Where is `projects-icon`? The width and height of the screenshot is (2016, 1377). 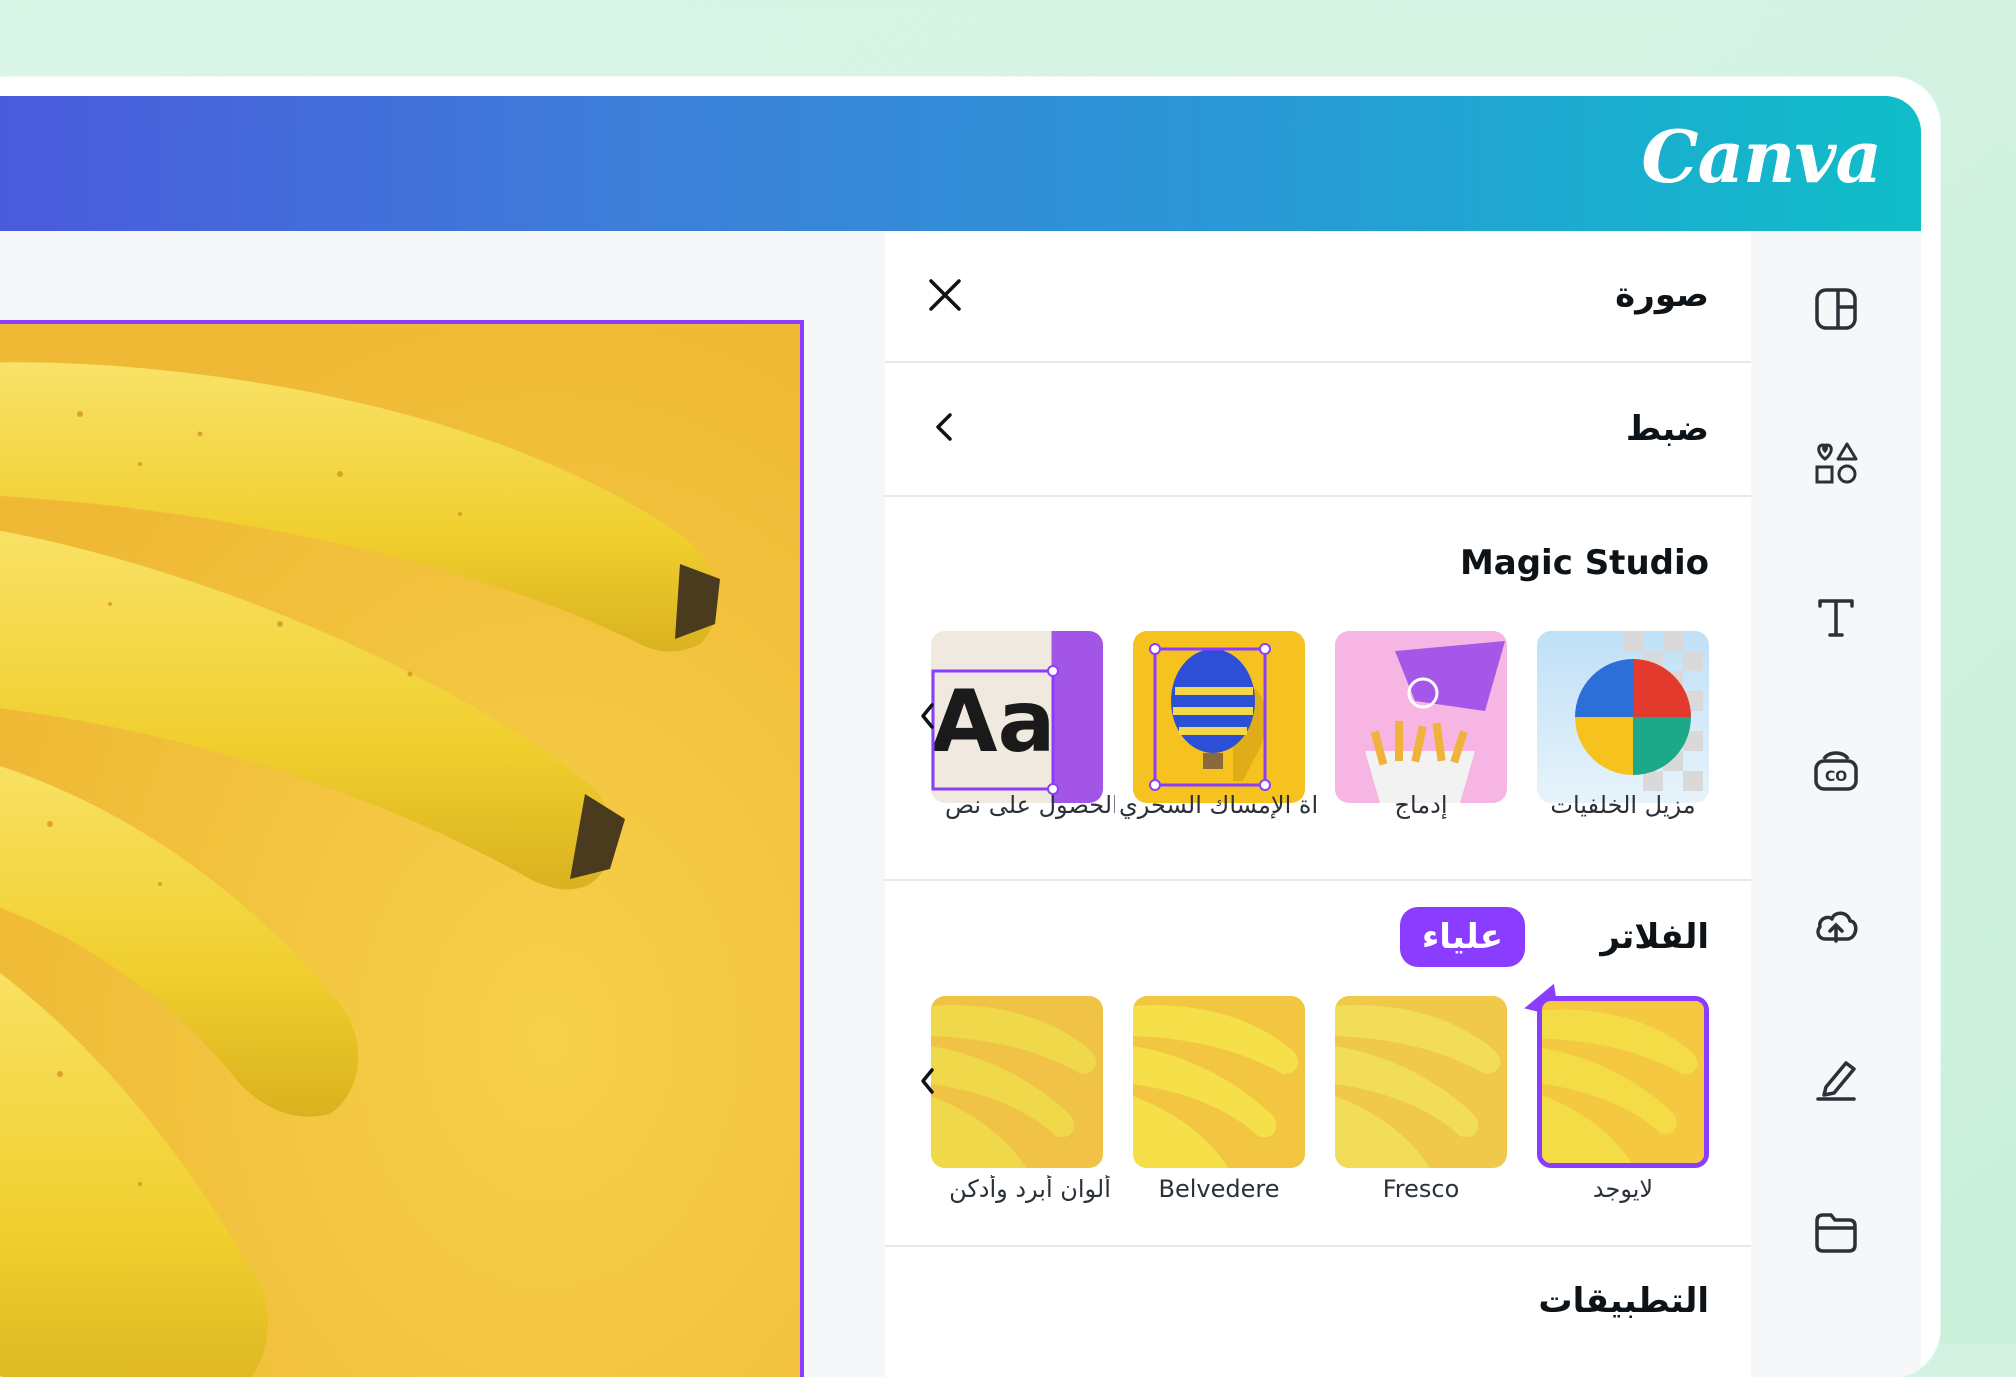
projects-icon is located at coordinates (1836, 1233).